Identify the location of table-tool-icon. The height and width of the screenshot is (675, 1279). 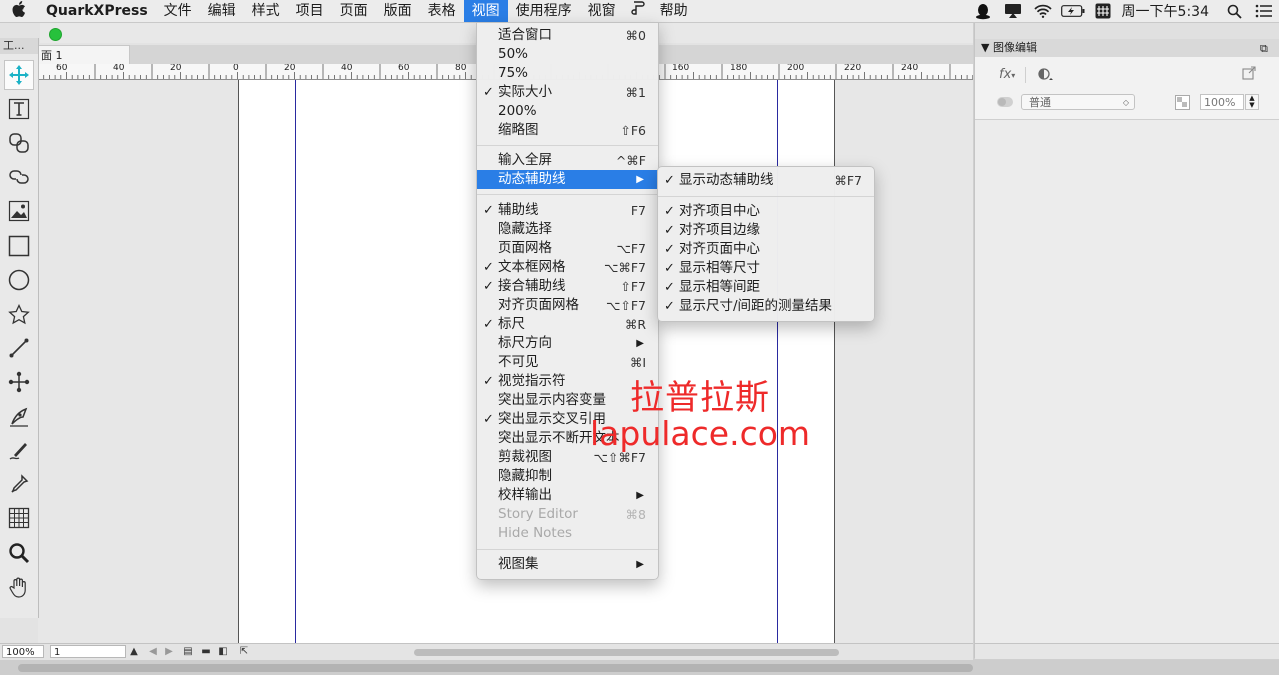
(19, 518).